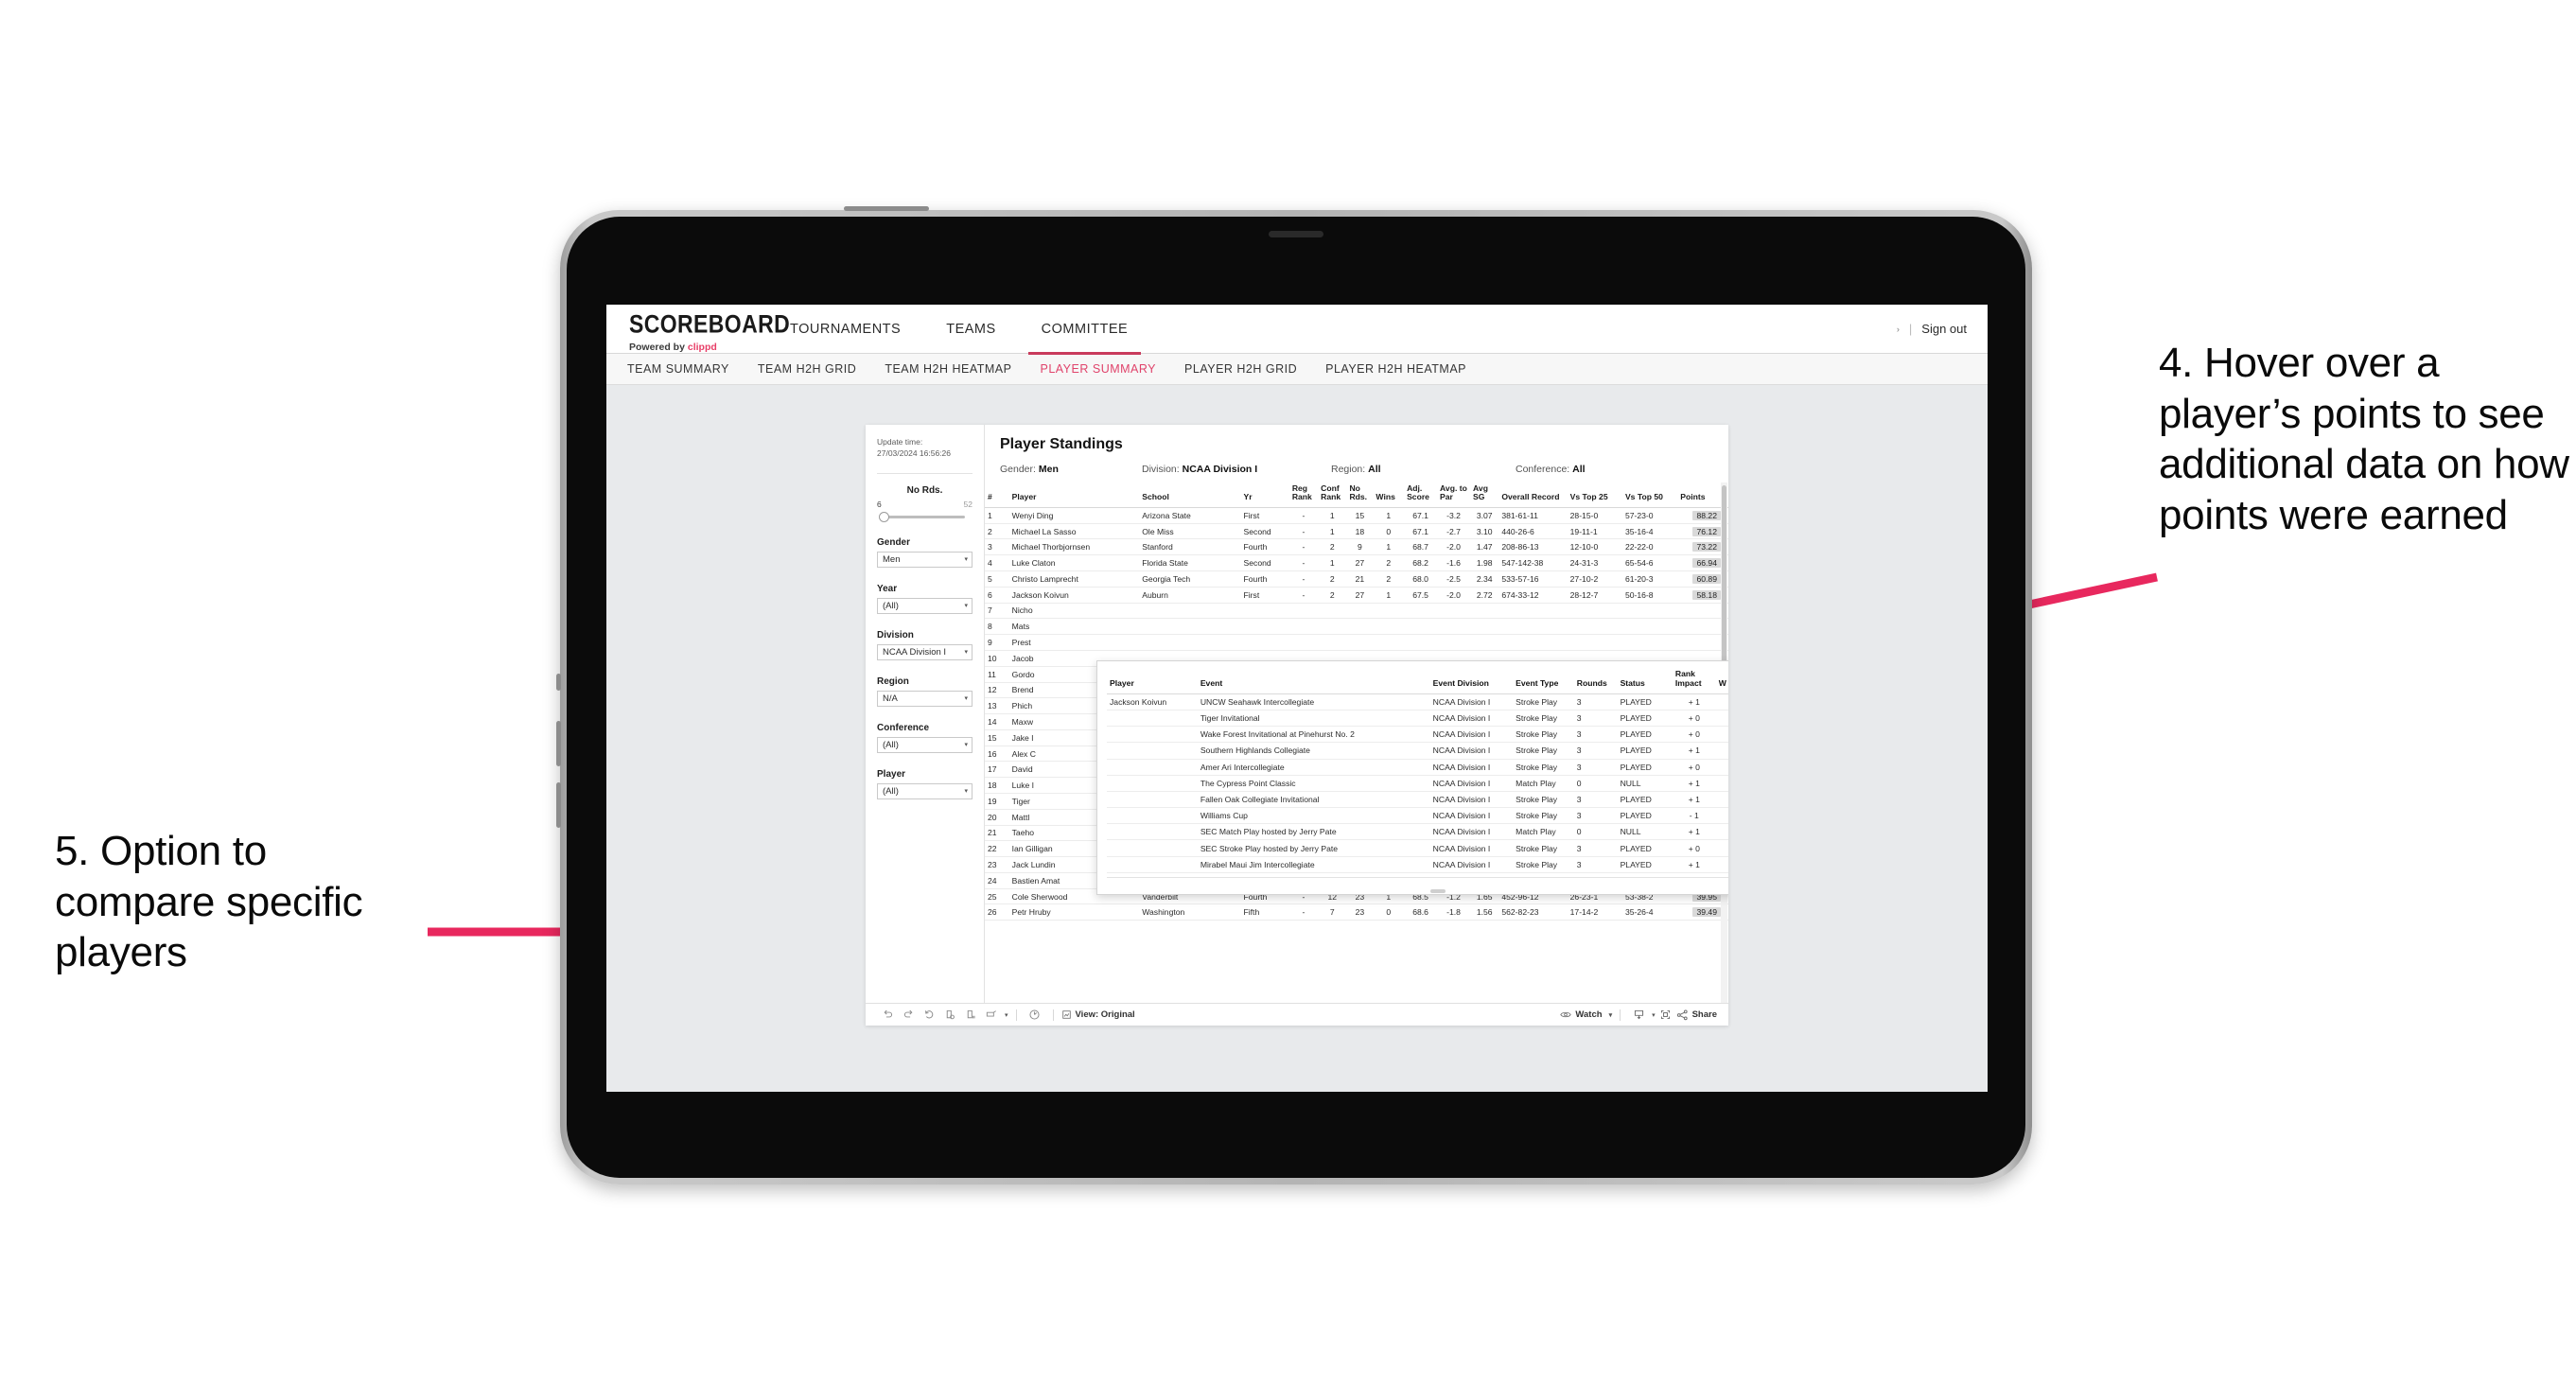 The height and width of the screenshot is (1386, 2576). I want to click on brand-logo: SCOREBOARD Powered by clippd, so click(698, 329).